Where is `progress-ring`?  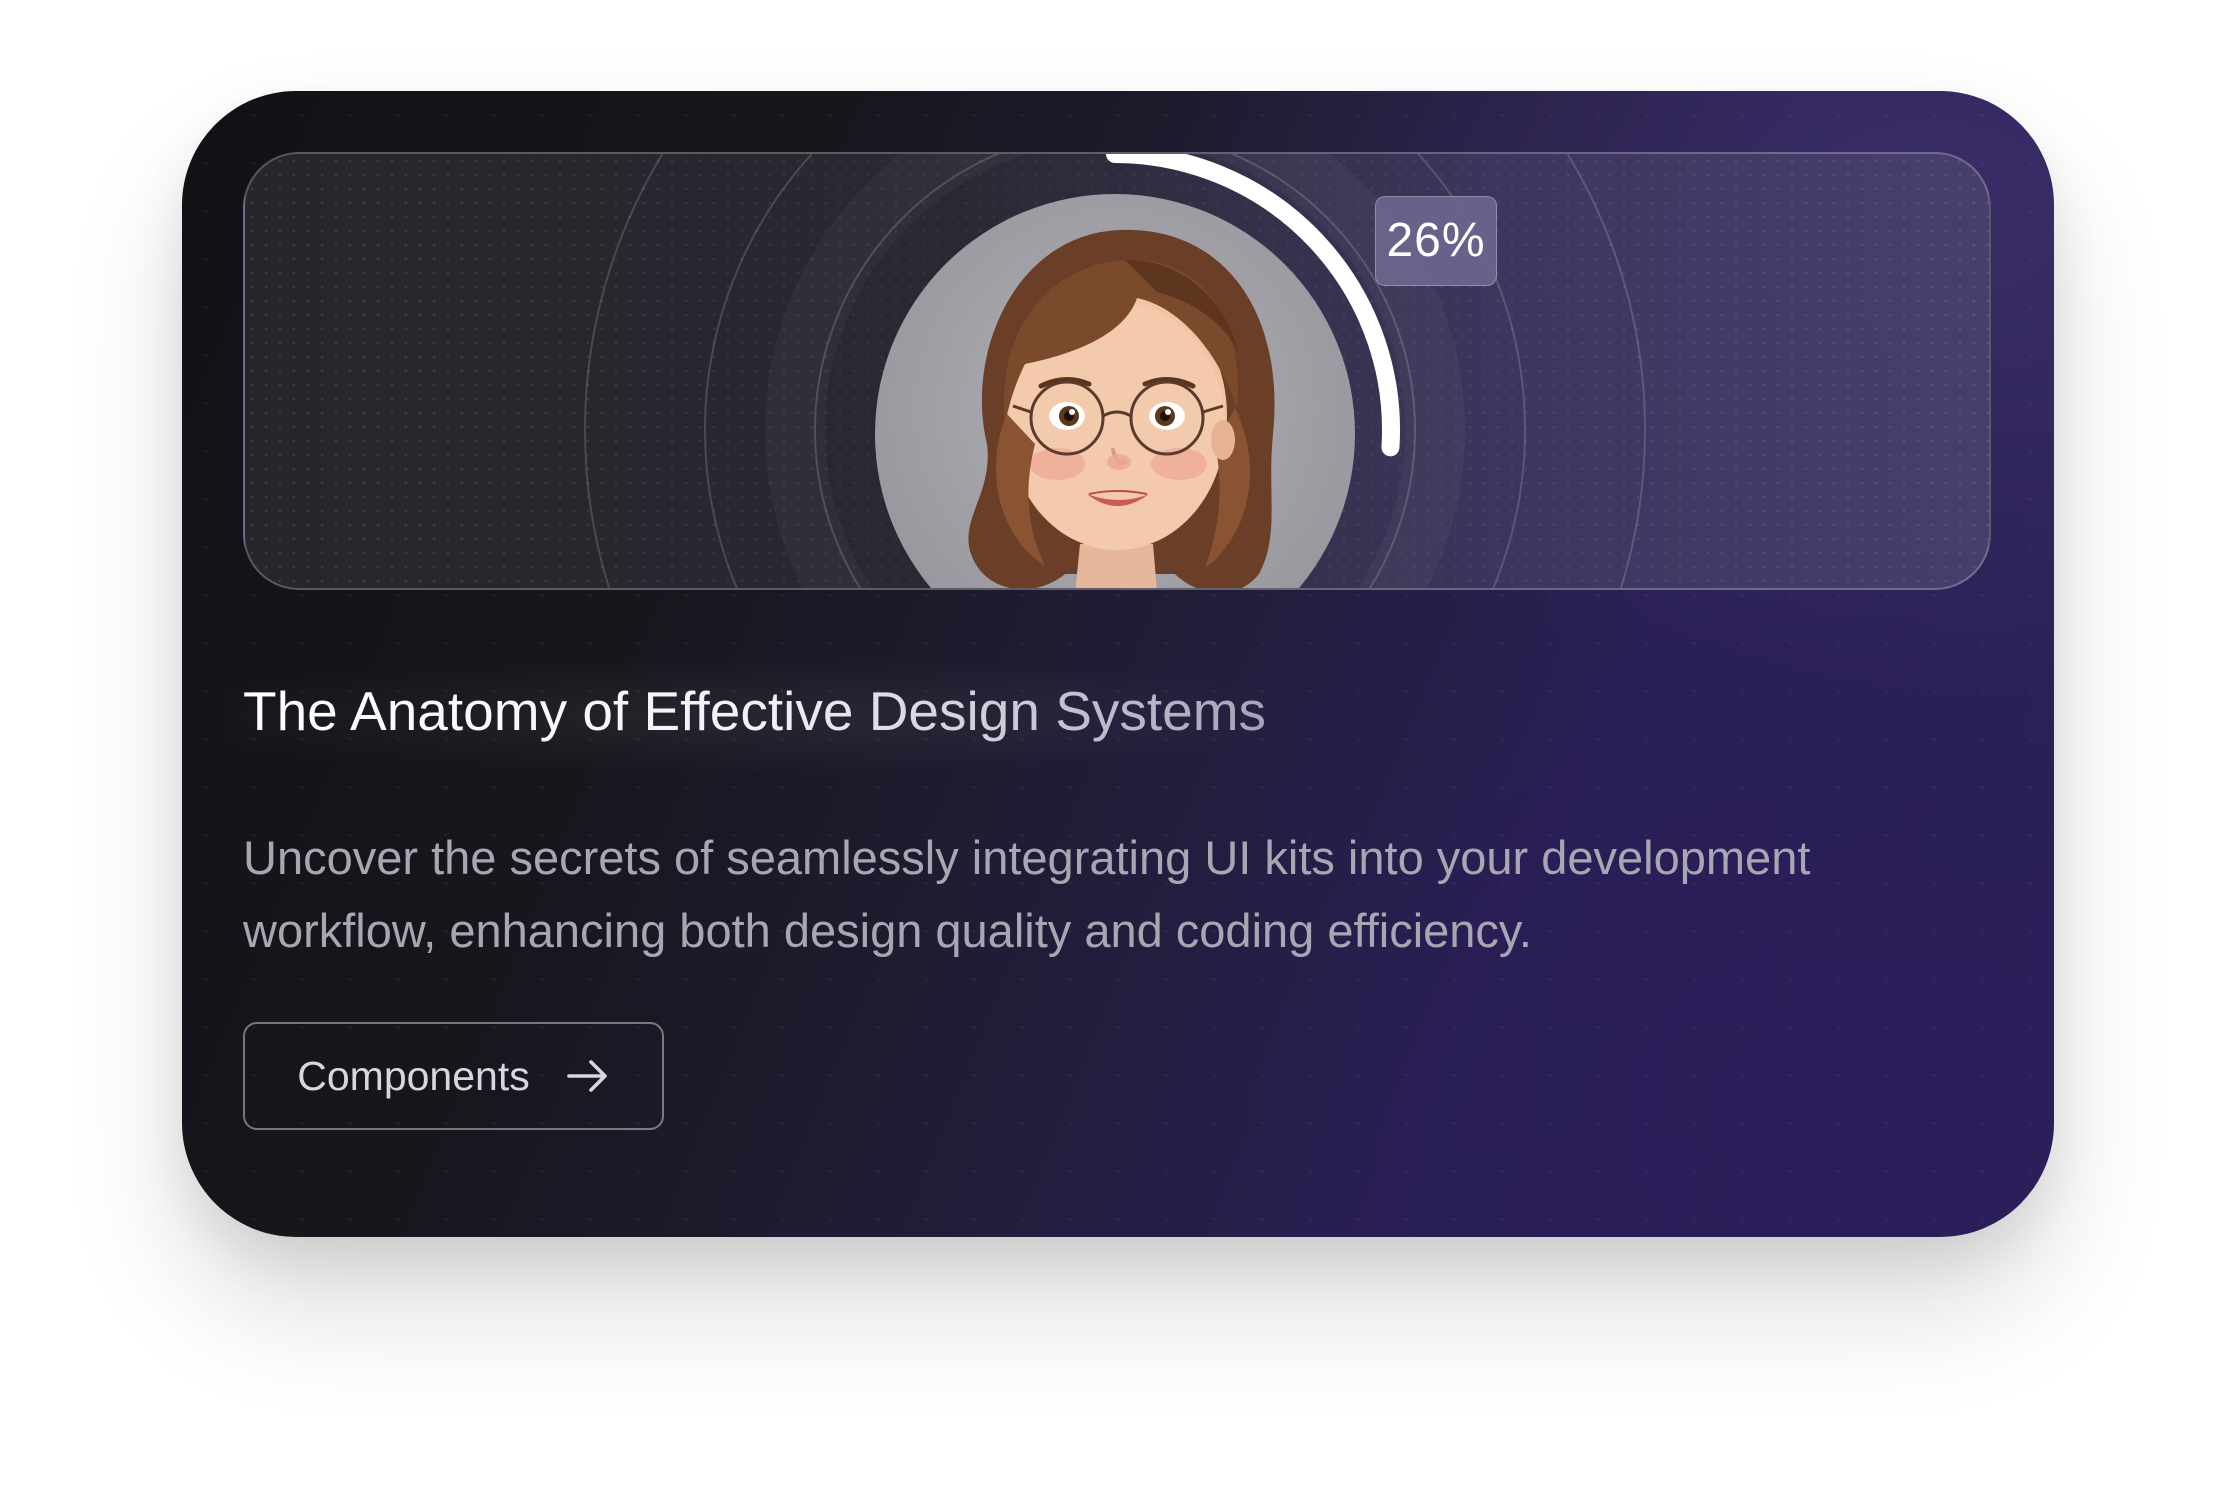
progress-ring is located at coordinates (1253, 305).